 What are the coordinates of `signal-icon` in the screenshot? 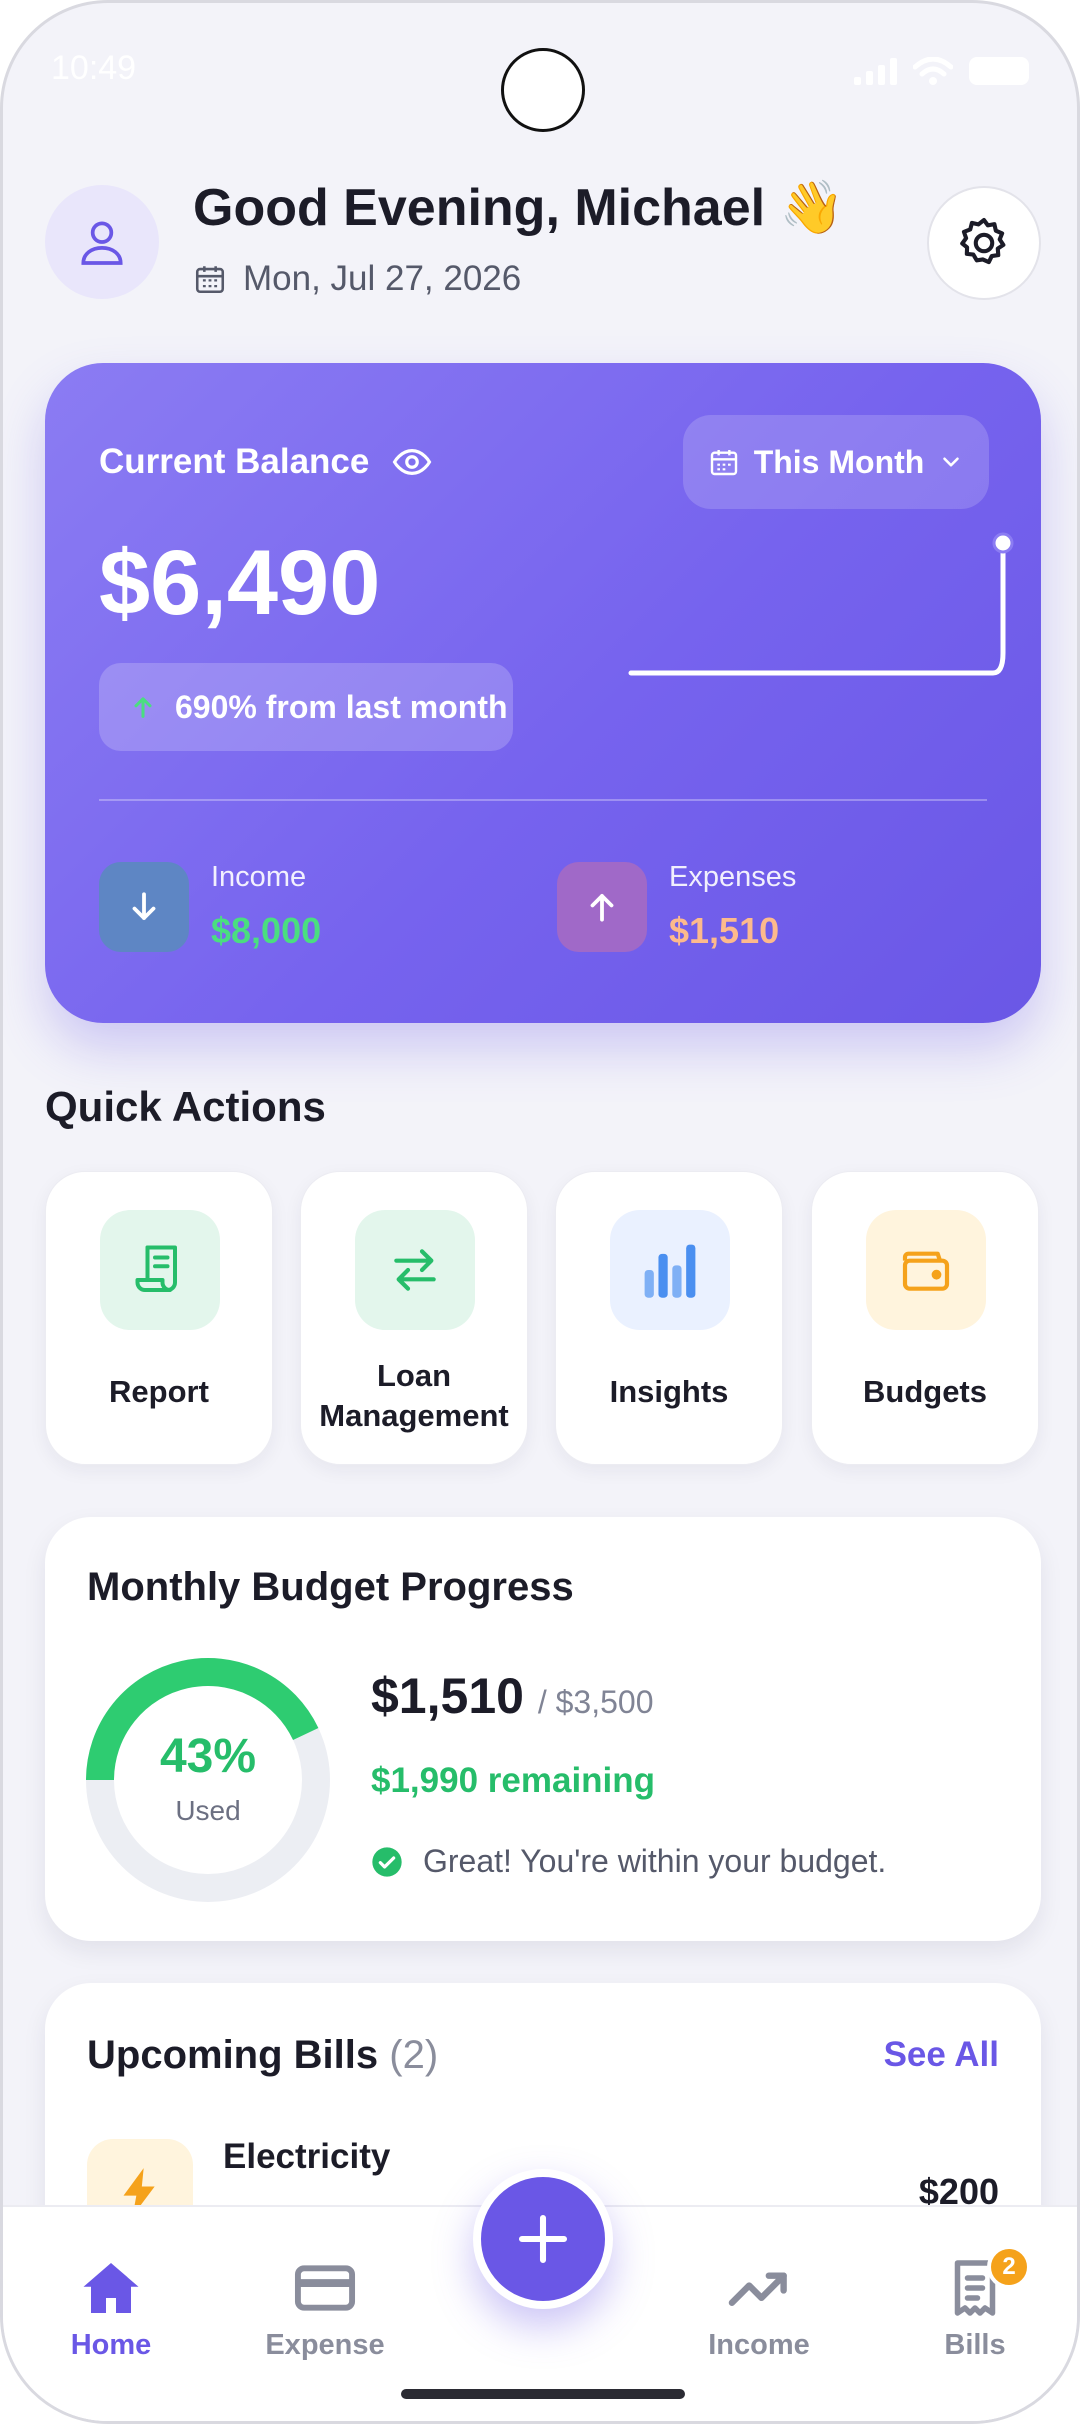 It's located at (875, 71).